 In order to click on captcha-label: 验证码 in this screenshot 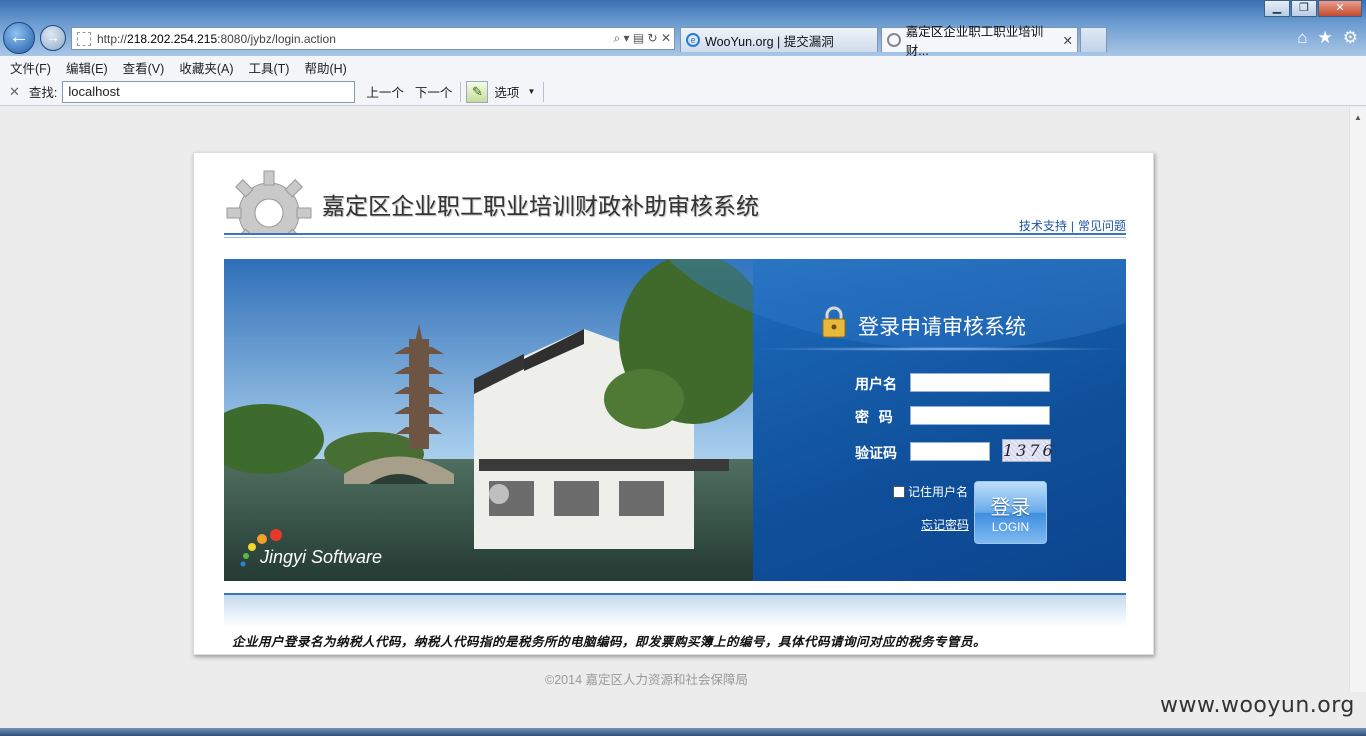, I will do `click(876, 454)`.